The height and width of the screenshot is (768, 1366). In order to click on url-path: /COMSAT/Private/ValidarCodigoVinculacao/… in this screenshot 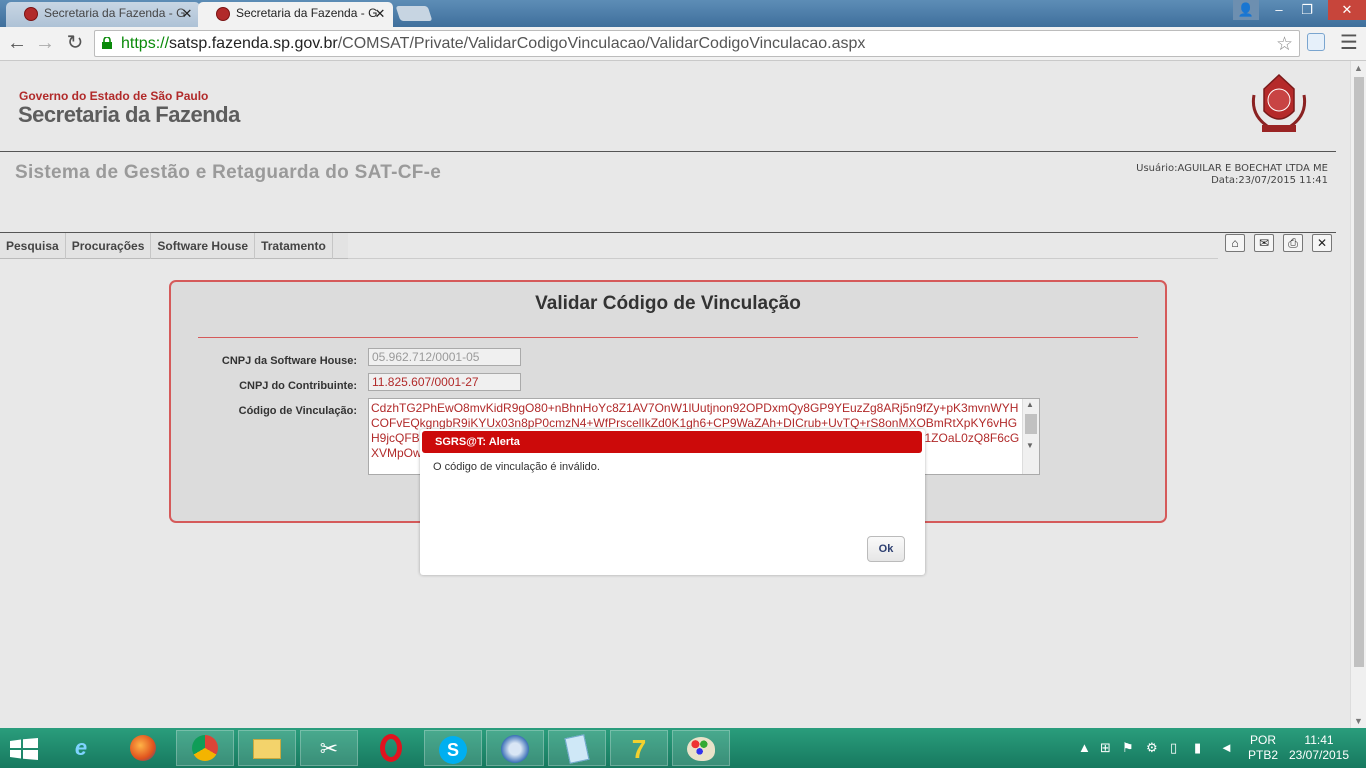, I will do `click(601, 43)`.